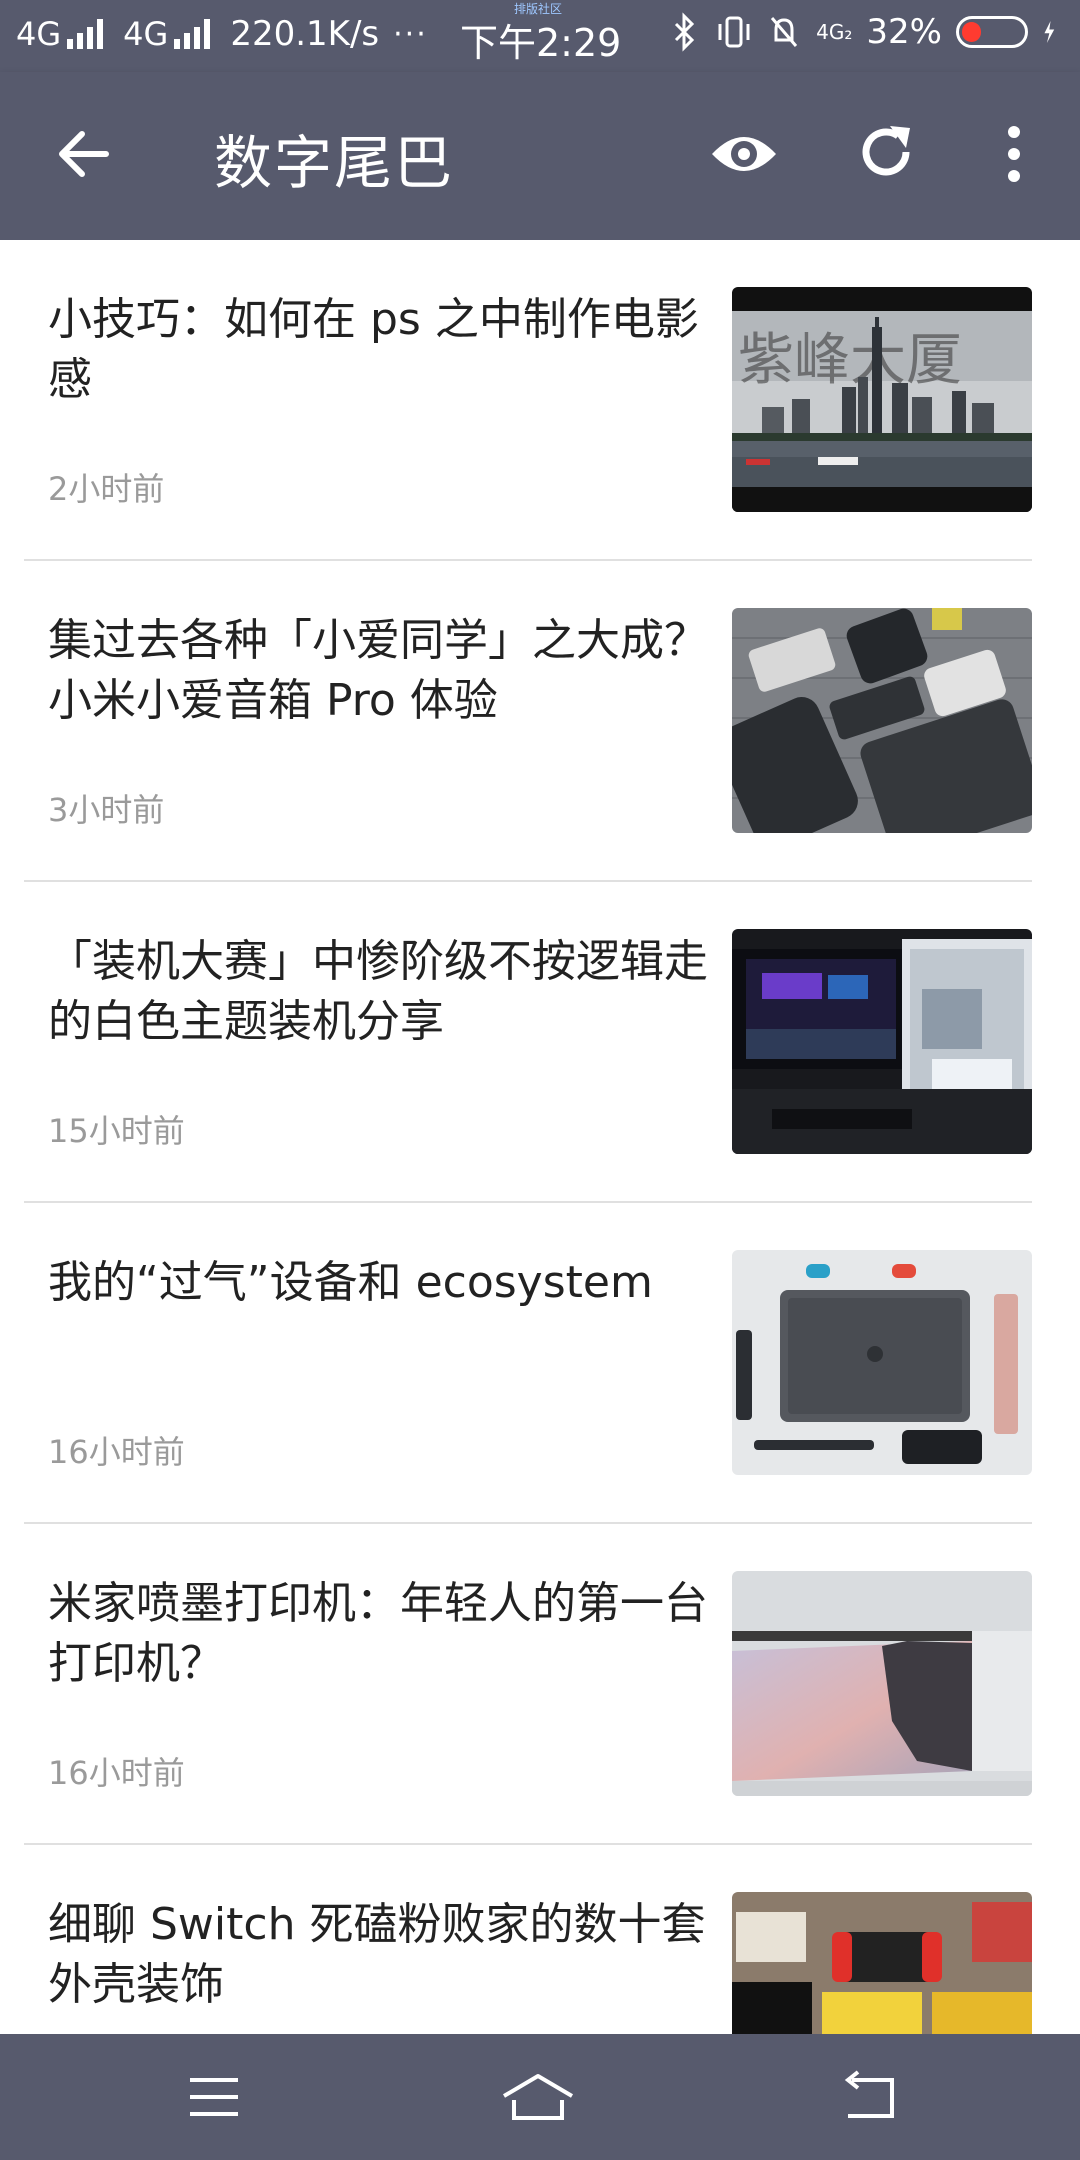  Describe the element at coordinates (870, 2097) in the screenshot. I see `back-icon` at that location.